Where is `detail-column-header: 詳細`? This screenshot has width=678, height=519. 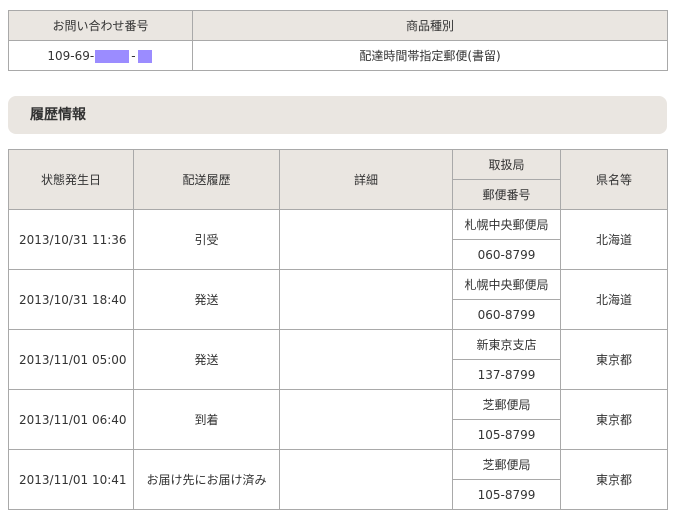
detail-column-header: 詳細 is located at coordinates (366, 179).